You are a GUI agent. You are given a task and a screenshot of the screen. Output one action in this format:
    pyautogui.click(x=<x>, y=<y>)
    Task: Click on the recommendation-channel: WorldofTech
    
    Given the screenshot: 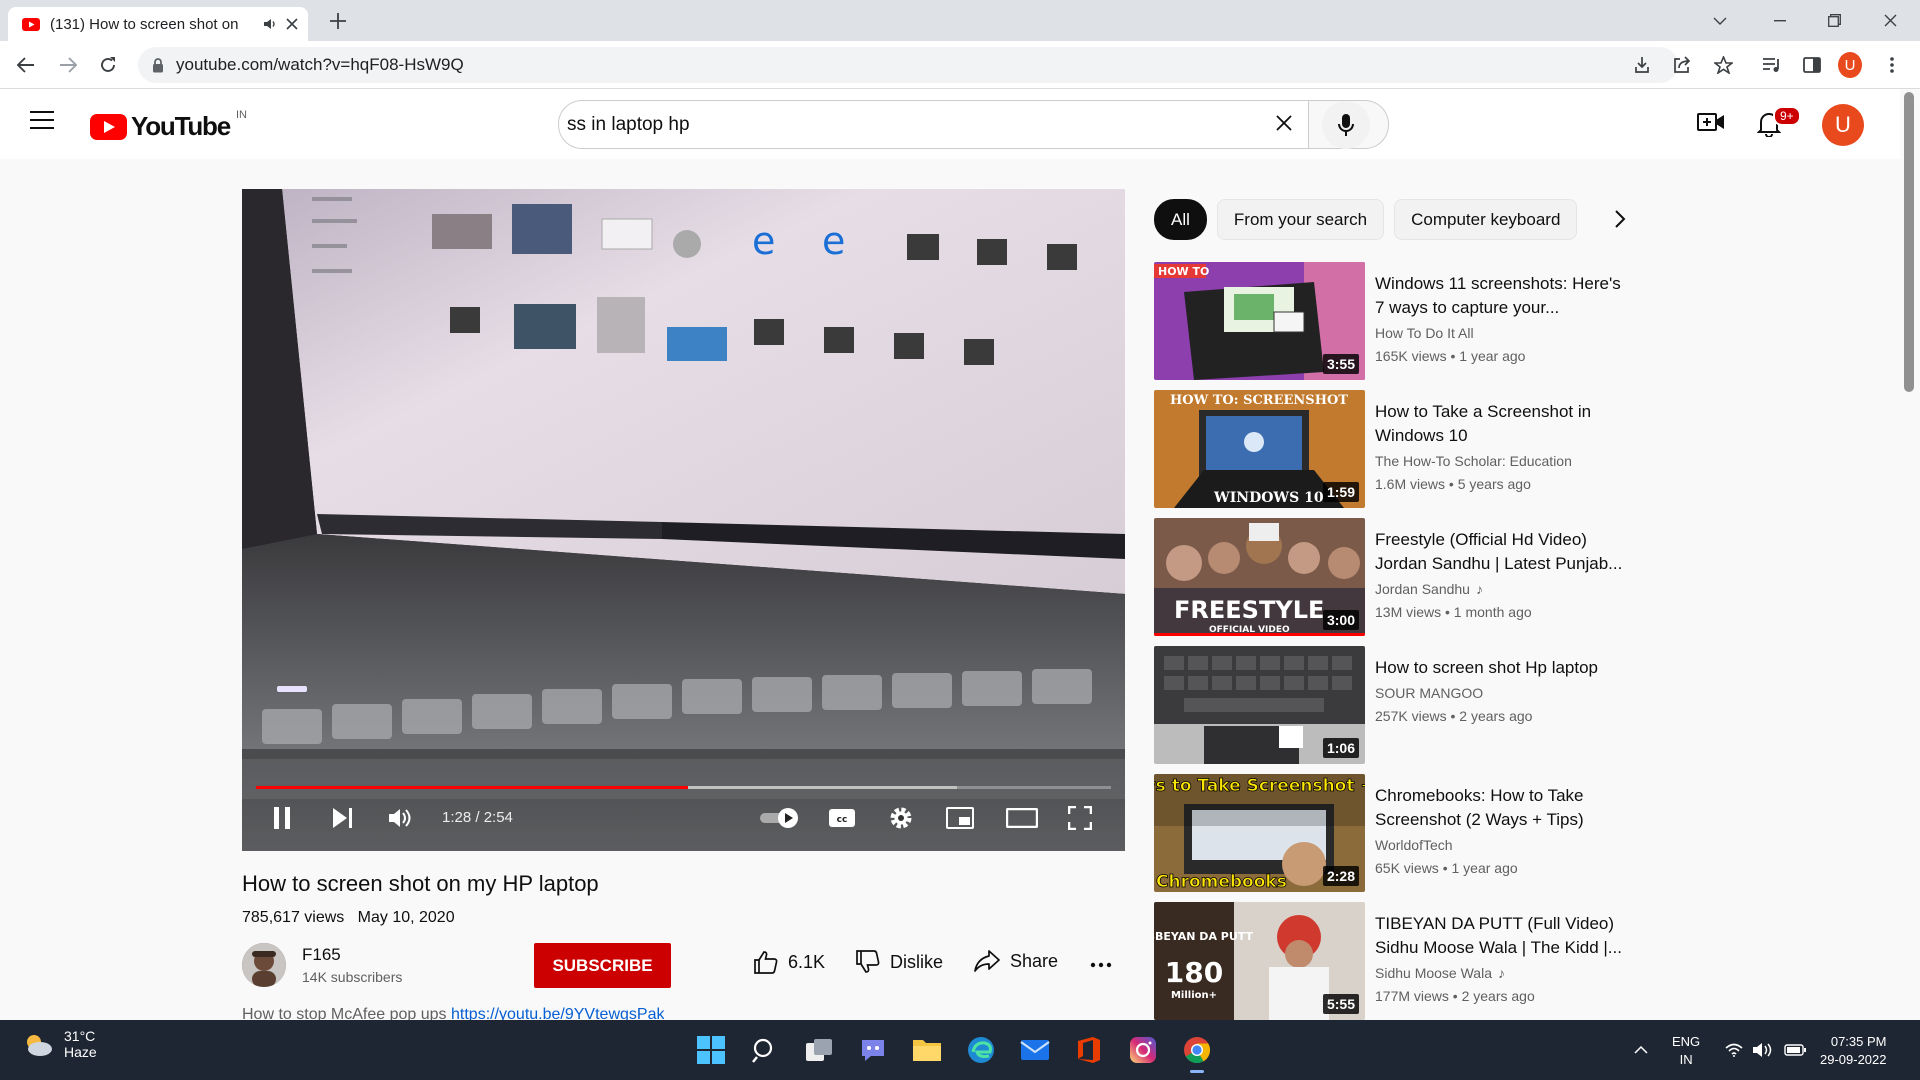 What is the action you would take?
    pyautogui.click(x=1414, y=845)
    